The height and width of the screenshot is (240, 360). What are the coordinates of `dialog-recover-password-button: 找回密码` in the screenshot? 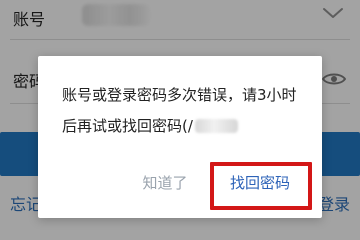 It's located at (260, 182).